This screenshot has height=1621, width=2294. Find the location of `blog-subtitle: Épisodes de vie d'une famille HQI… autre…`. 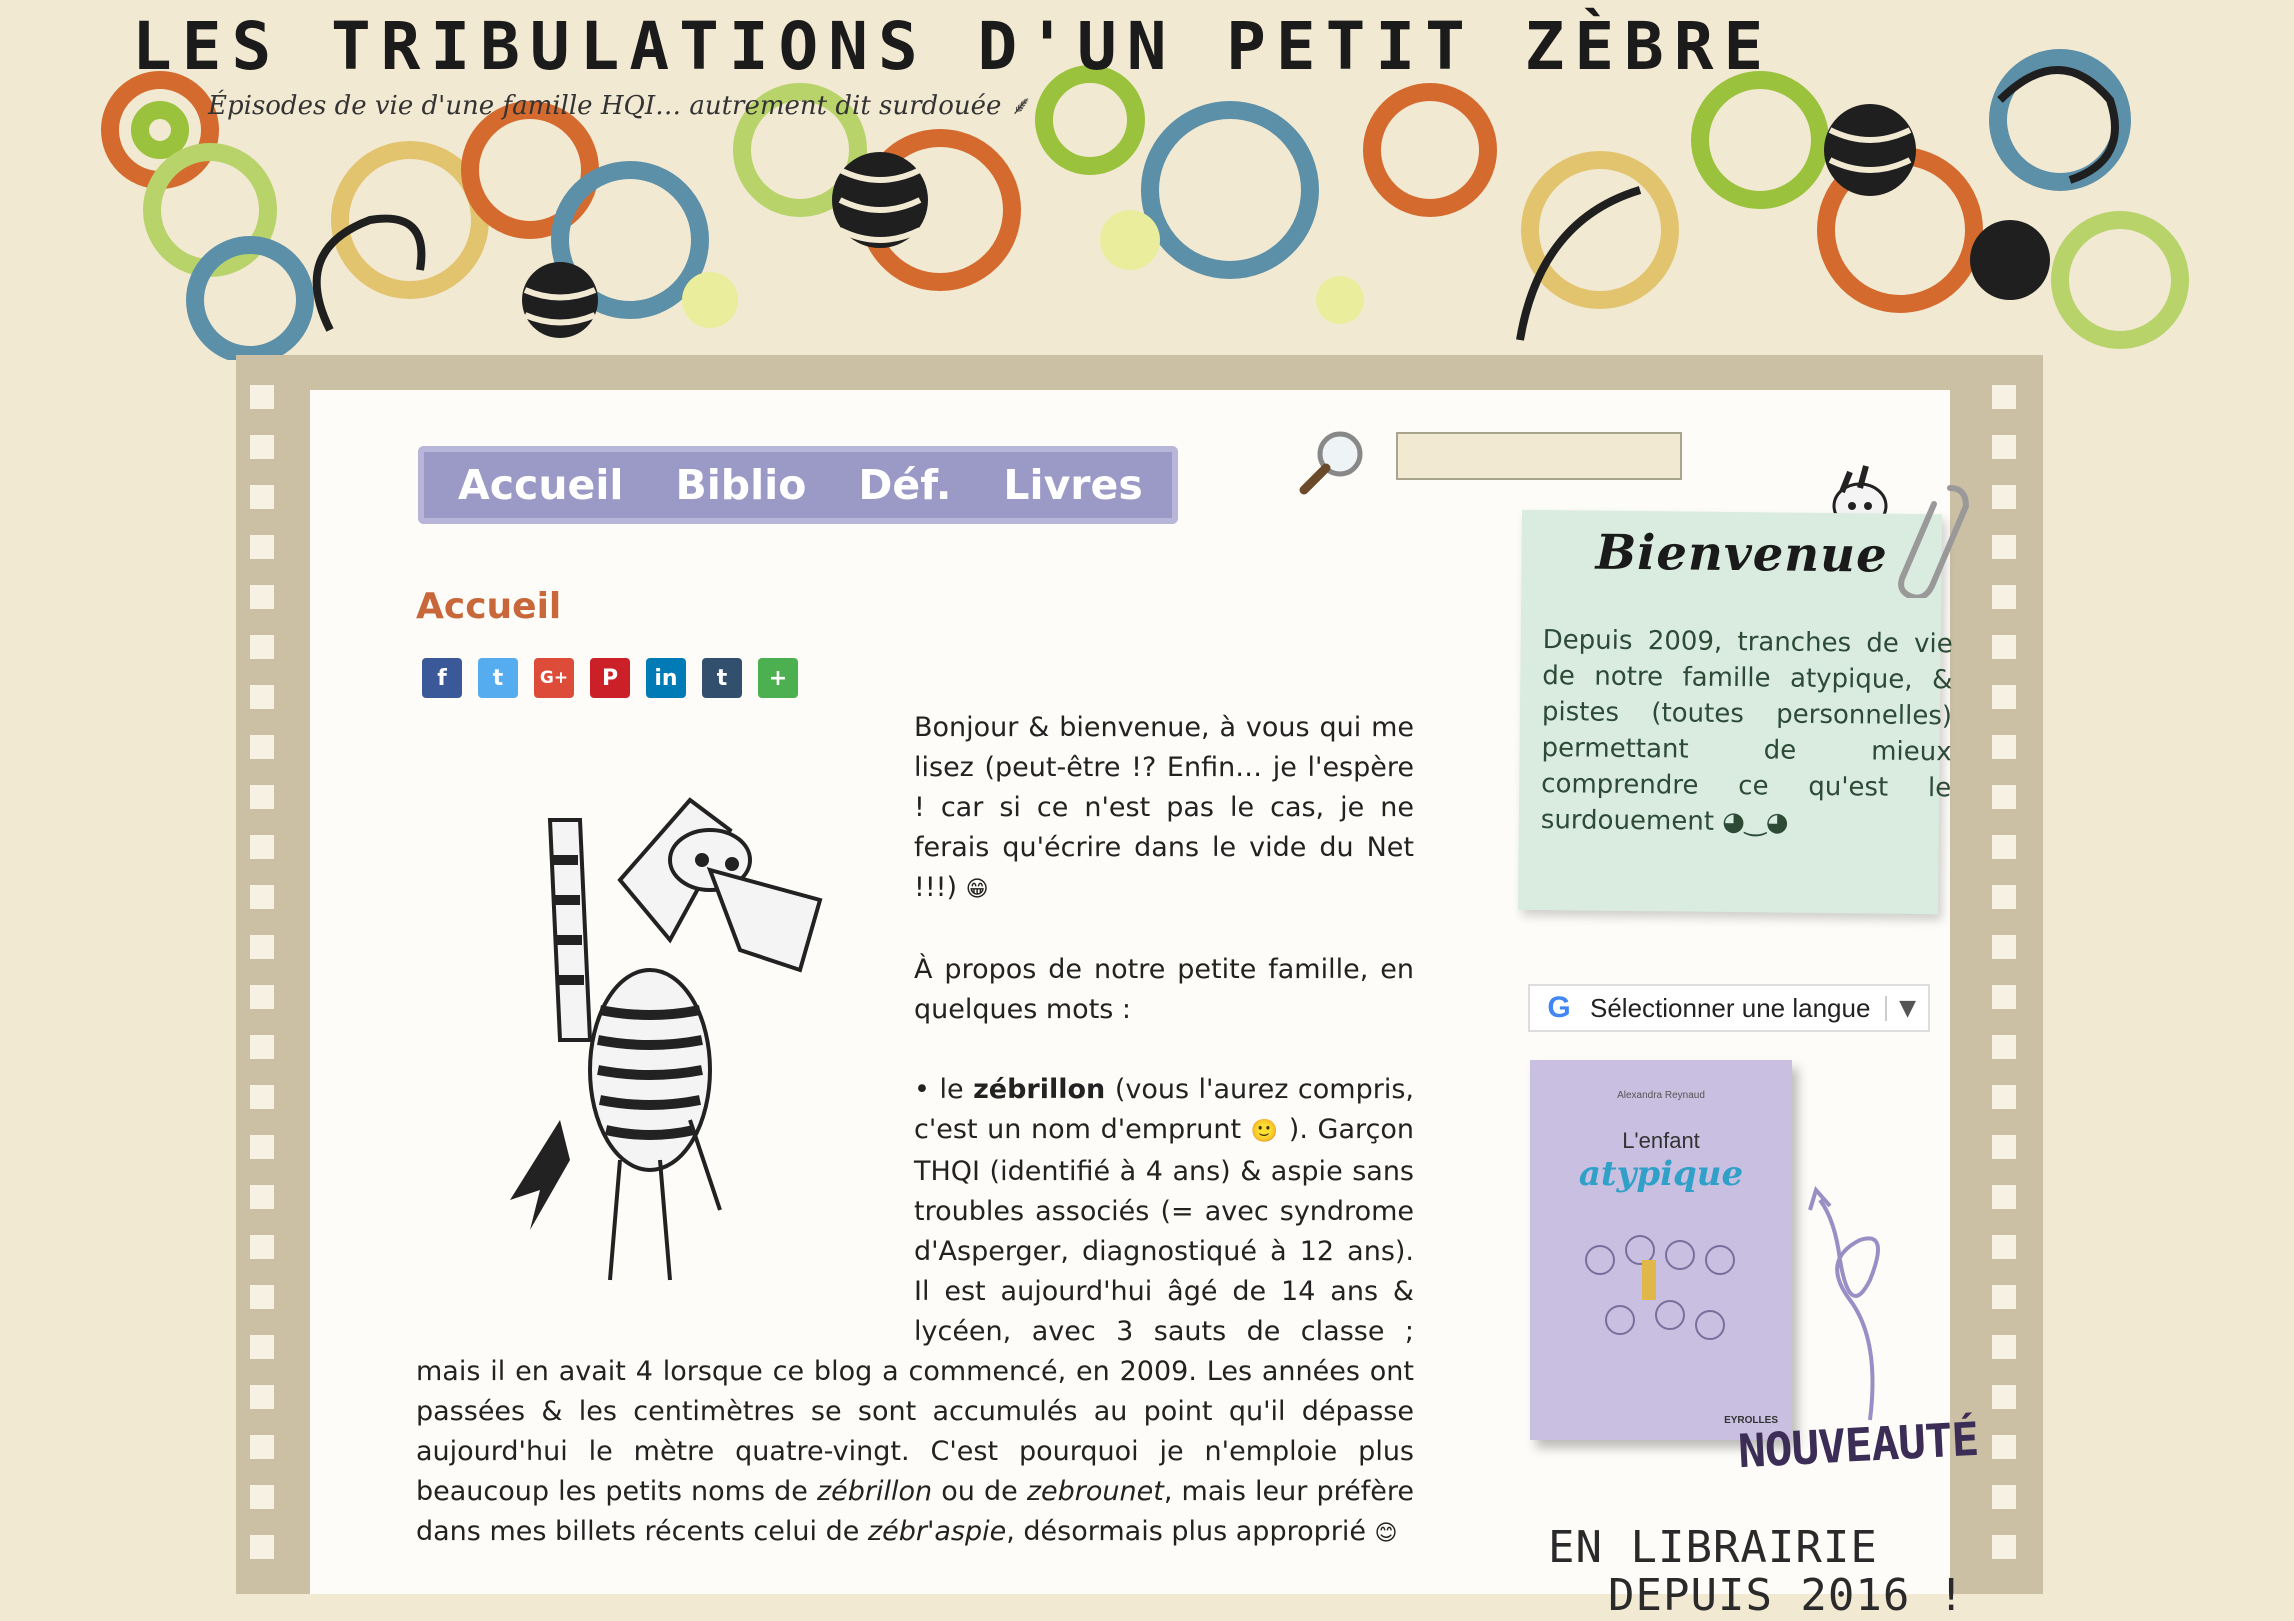

blog-subtitle: Épisodes de vie d'une famille HQI… autre… is located at coordinates (619, 106).